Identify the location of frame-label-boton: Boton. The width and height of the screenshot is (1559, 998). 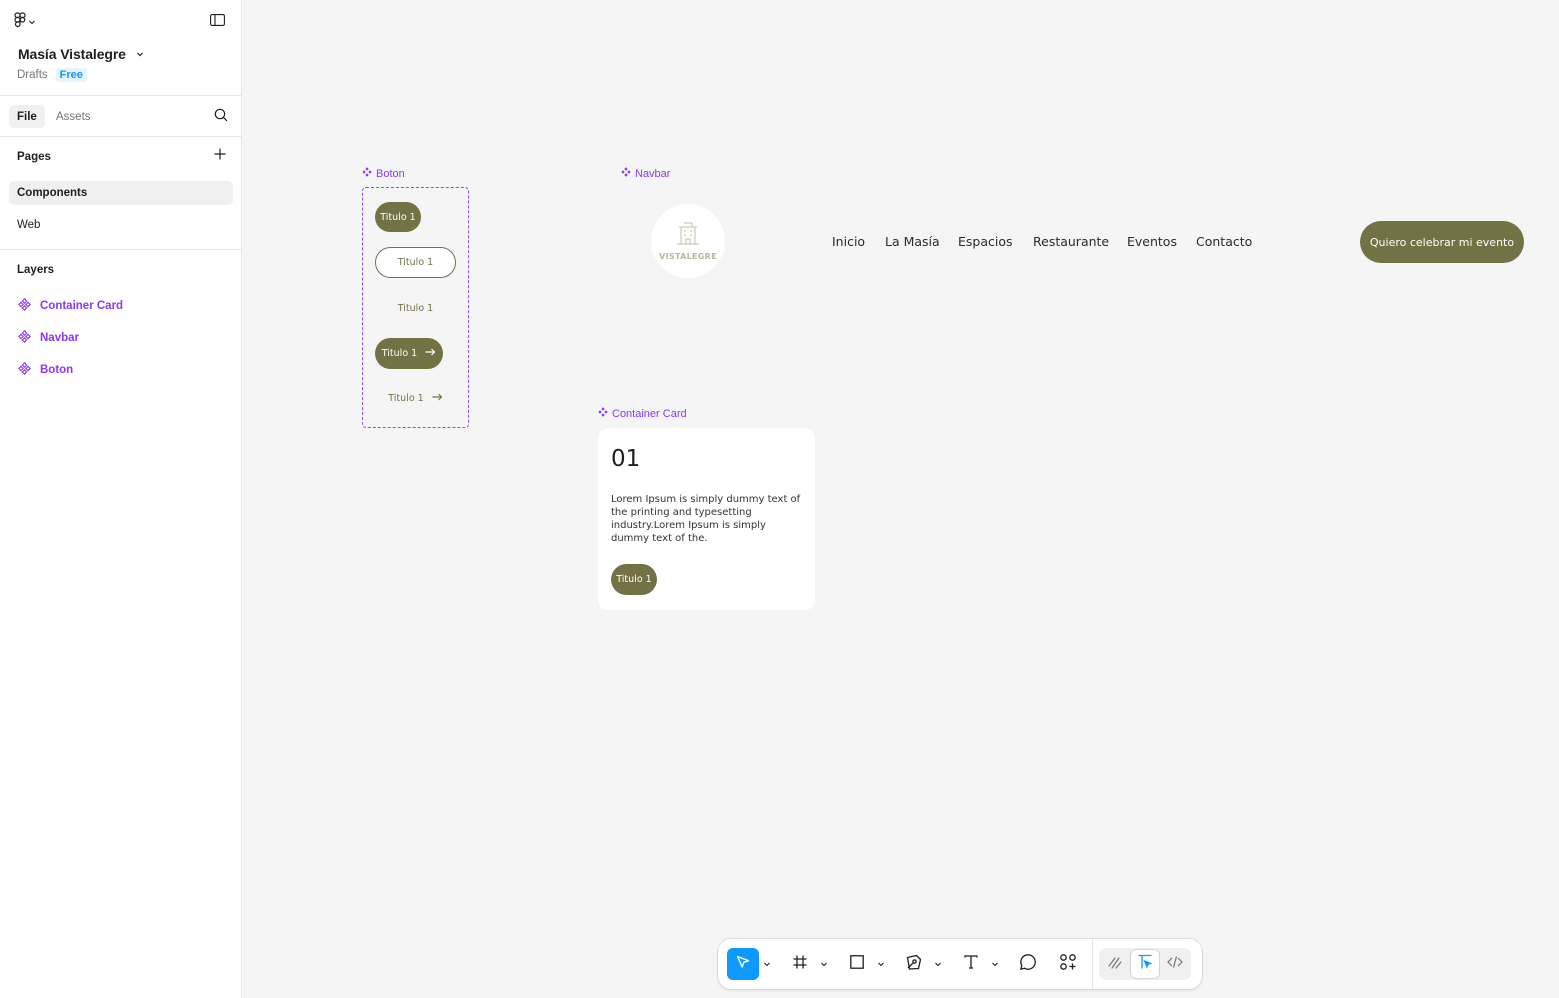
(383, 173).